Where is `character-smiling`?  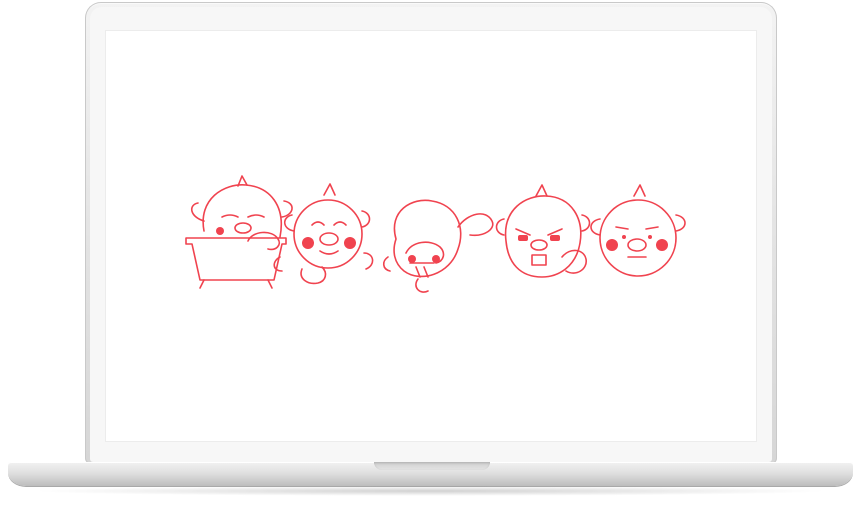
character-smiling is located at coordinates (323, 234).